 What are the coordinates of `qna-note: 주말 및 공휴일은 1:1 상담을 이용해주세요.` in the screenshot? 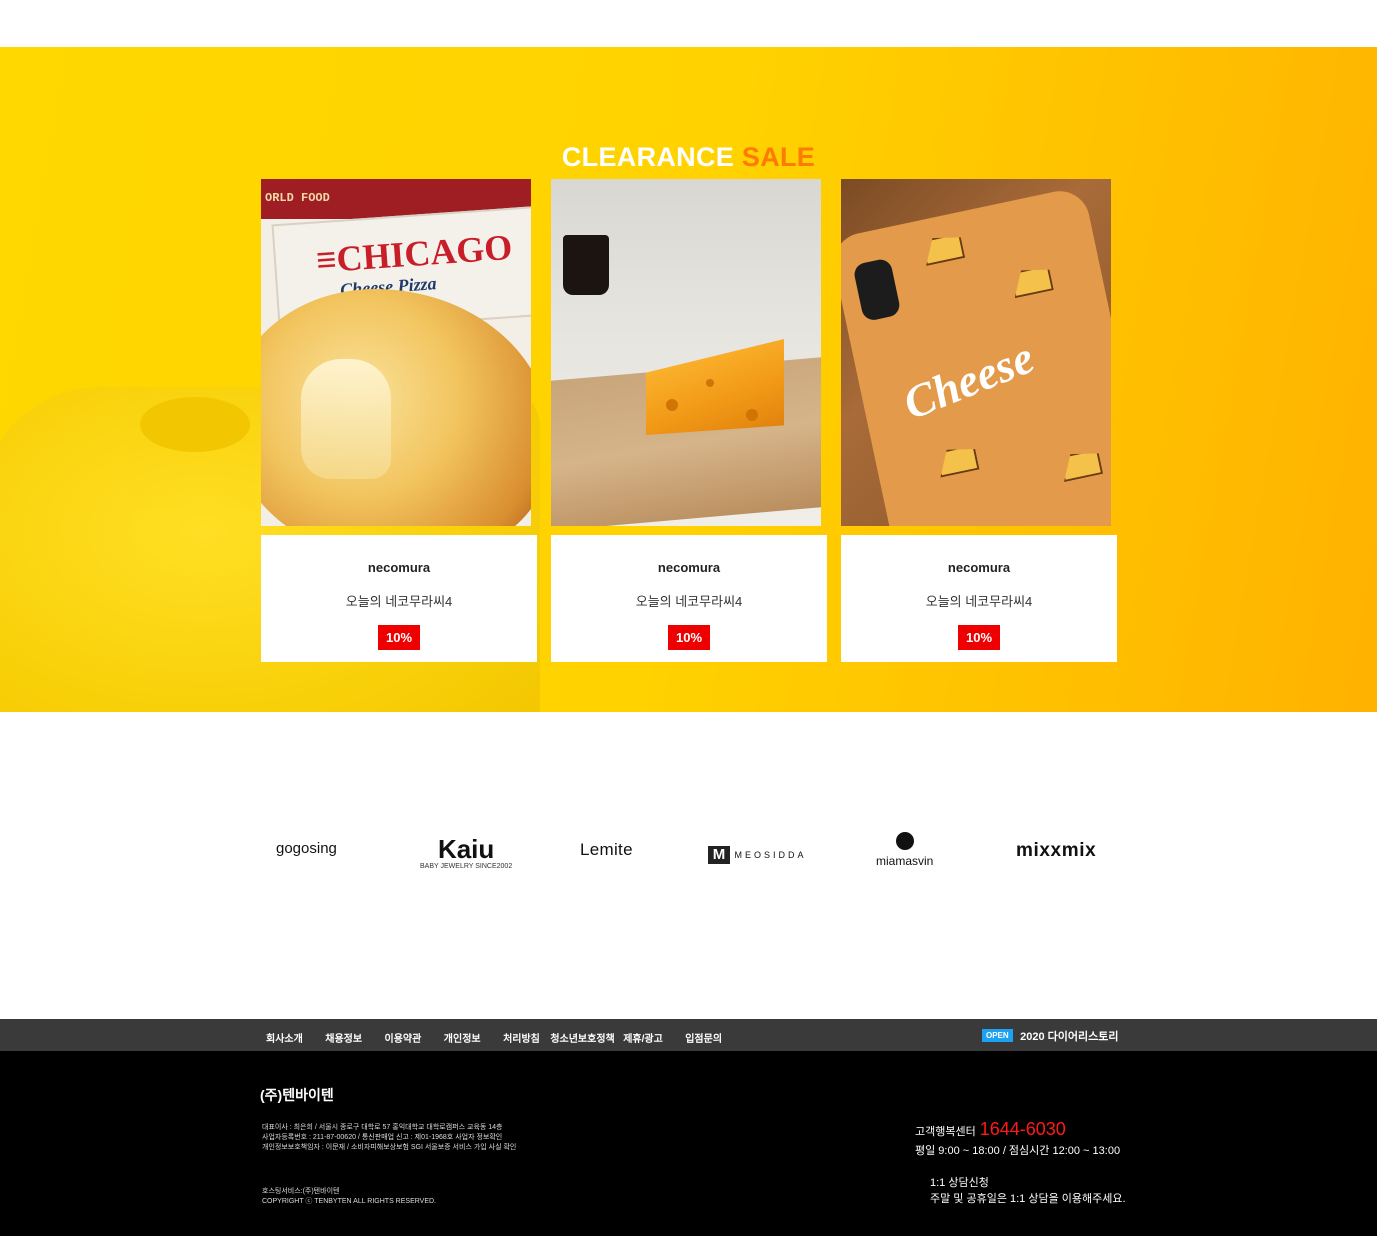 It's located at (1028, 1199).